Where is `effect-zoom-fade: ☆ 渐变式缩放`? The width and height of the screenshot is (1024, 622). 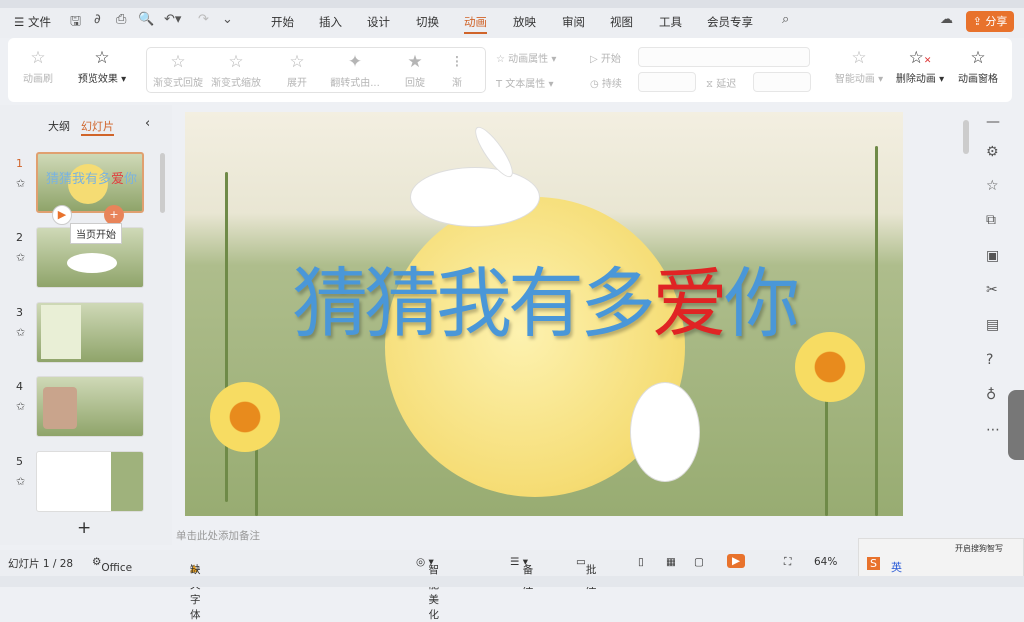 effect-zoom-fade: ☆ 渐变式缩放 is located at coordinates (236, 69).